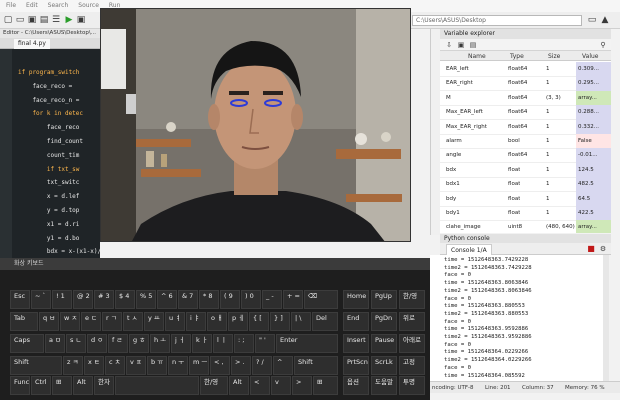  What do you see at coordinates (36, 365) in the screenshot?
I see `keyboard-key: Shift` at bounding box center [36, 365].